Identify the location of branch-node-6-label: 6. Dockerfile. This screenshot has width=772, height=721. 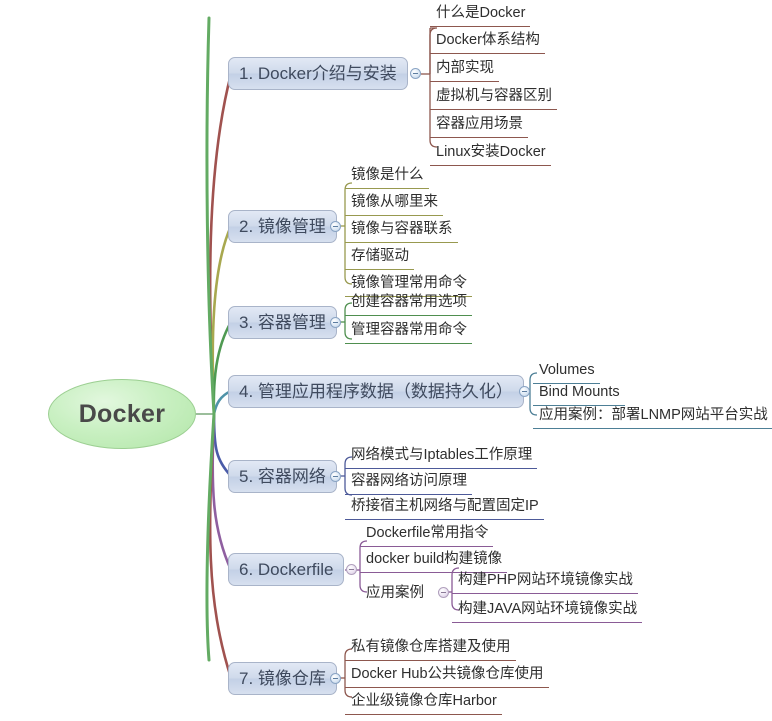
(286, 569).